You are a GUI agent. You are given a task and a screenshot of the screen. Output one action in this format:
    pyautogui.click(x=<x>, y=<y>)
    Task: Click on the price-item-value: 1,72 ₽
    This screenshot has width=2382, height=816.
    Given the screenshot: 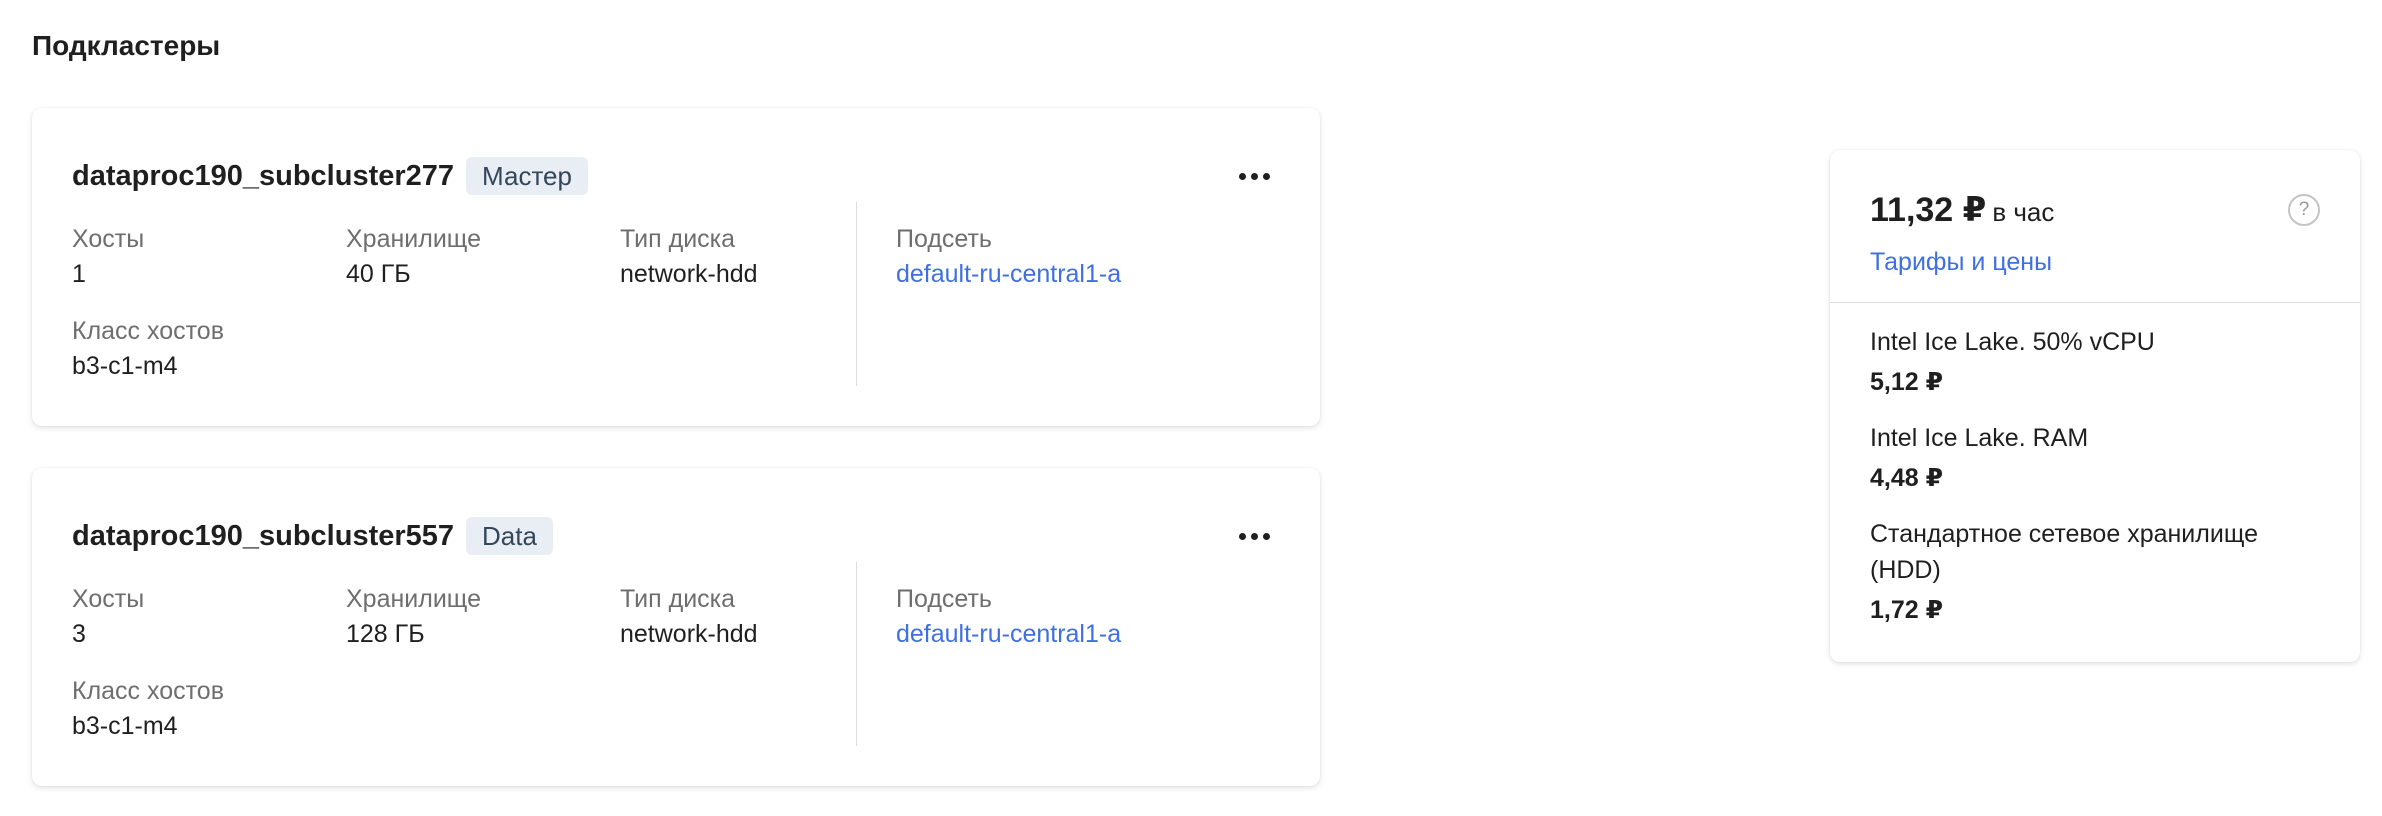 What is the action you would take?
    pyautogui.click(x=1906, y=610)
    